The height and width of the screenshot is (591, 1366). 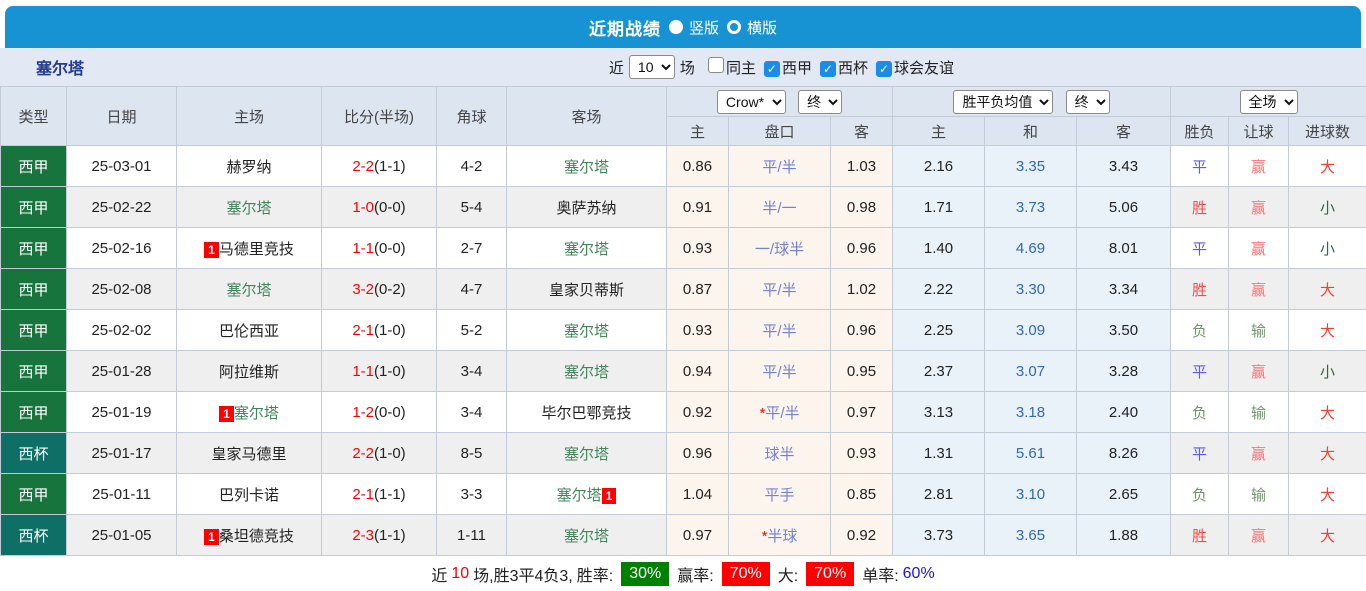 I want to click on checkbox-label: 西杯, so click(x=853, y=68).